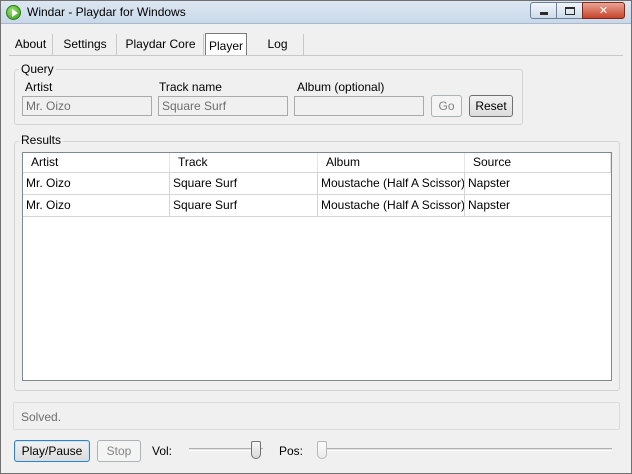 Image resolution: width=632 pixels, height=474 pixels. I want to click on position-label: Pos:, so click(291, 451).